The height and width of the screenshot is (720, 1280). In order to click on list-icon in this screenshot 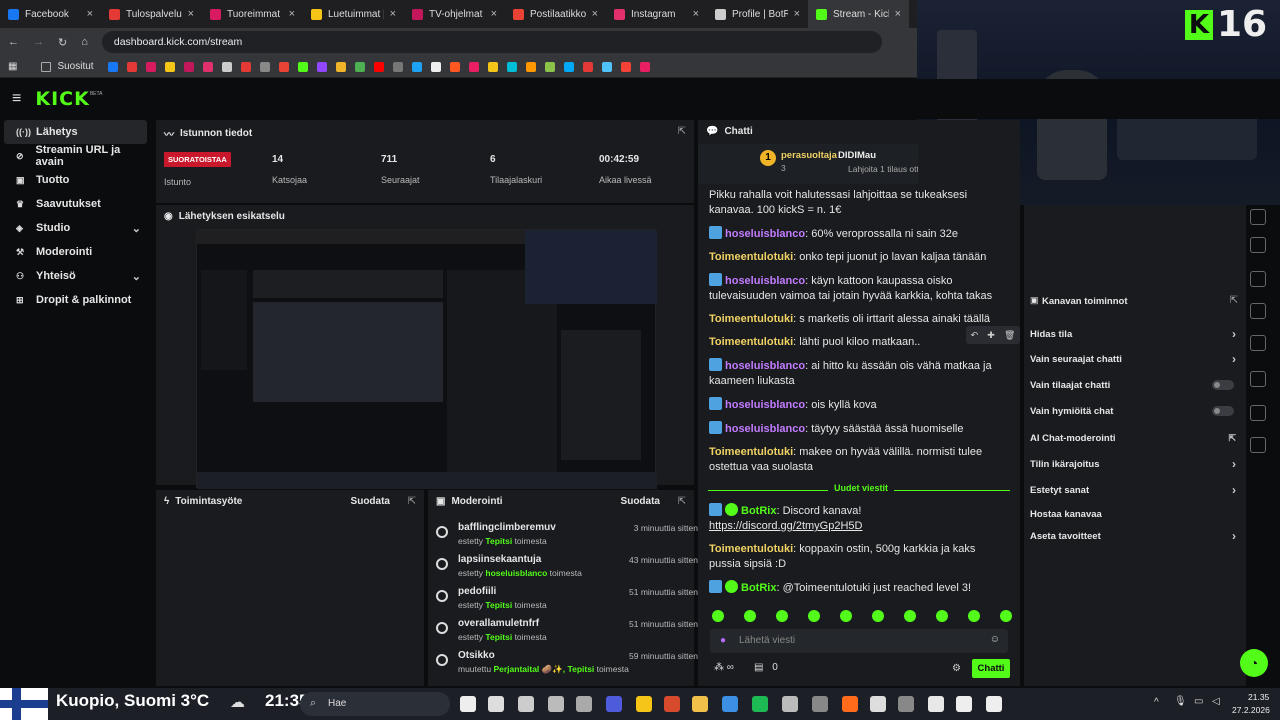, I will do `click(1258, 279)`.